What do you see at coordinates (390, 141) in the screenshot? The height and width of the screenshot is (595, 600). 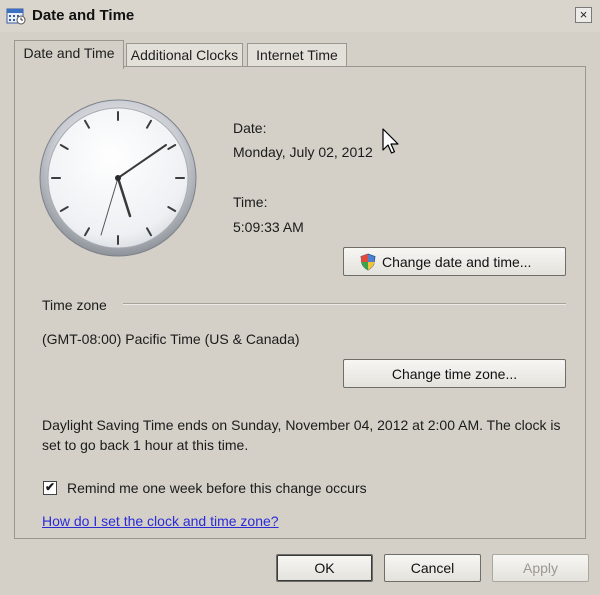 I see `mouse-pointer-icon` at bounding box center [390, 141].